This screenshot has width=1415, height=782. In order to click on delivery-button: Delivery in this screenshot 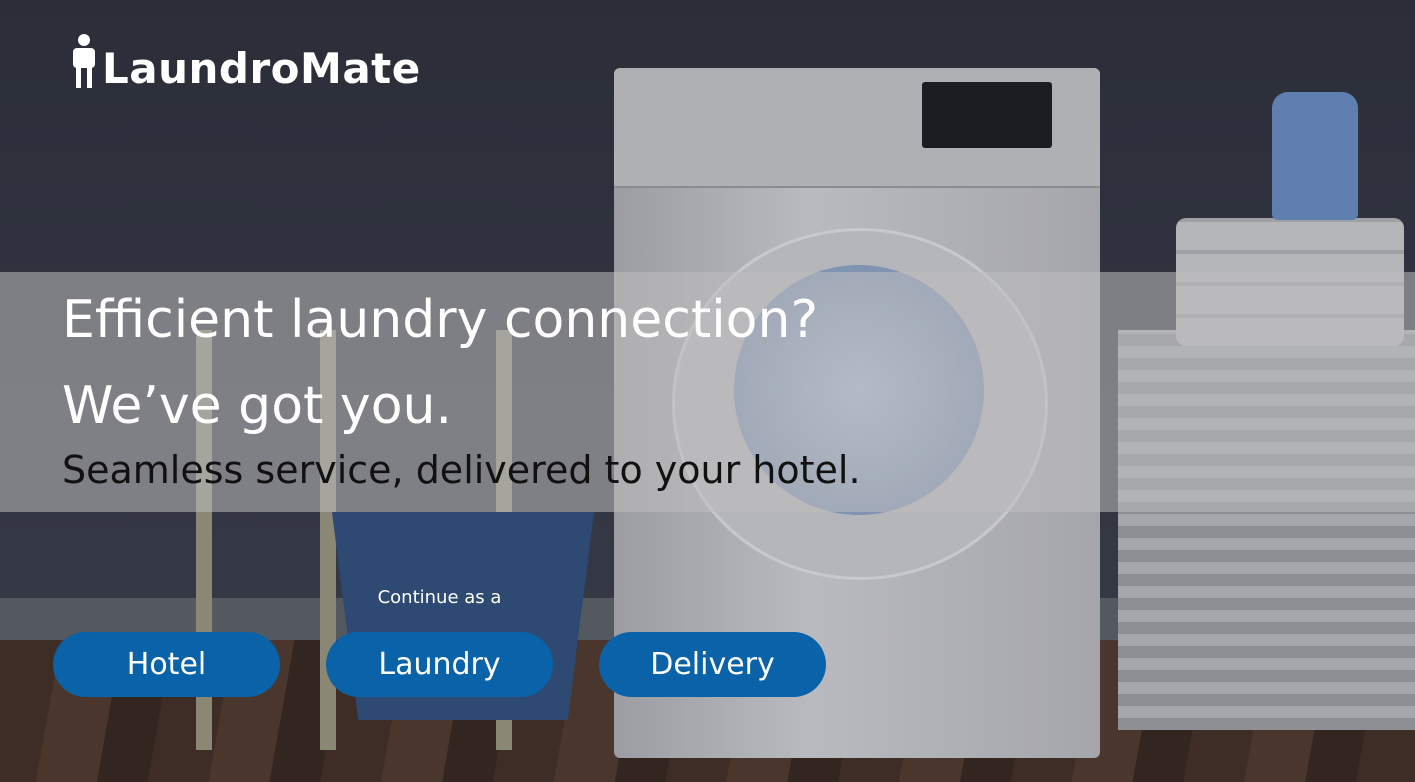, I will do `click(712, 664)`.